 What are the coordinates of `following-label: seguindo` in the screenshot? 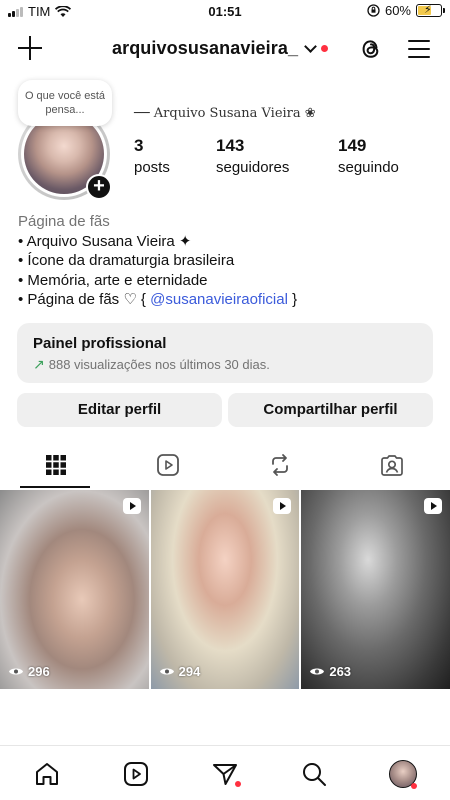 It's located at (368, 167).